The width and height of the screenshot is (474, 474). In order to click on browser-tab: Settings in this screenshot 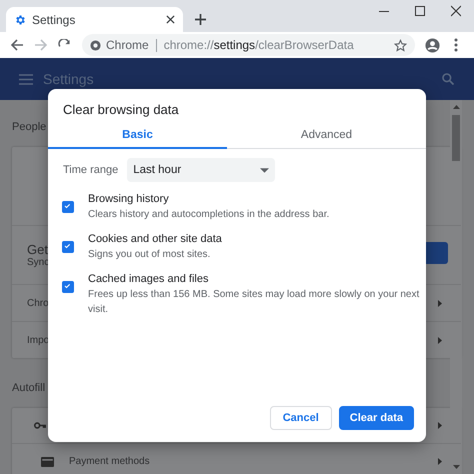, I will do `click(94, 19)`.